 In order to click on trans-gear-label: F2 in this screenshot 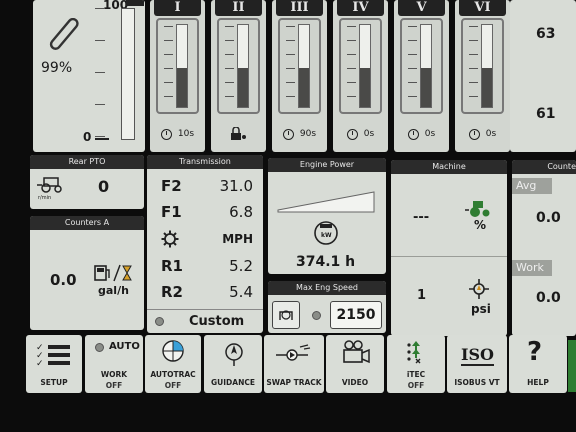, I will do `click(171, 186)`.